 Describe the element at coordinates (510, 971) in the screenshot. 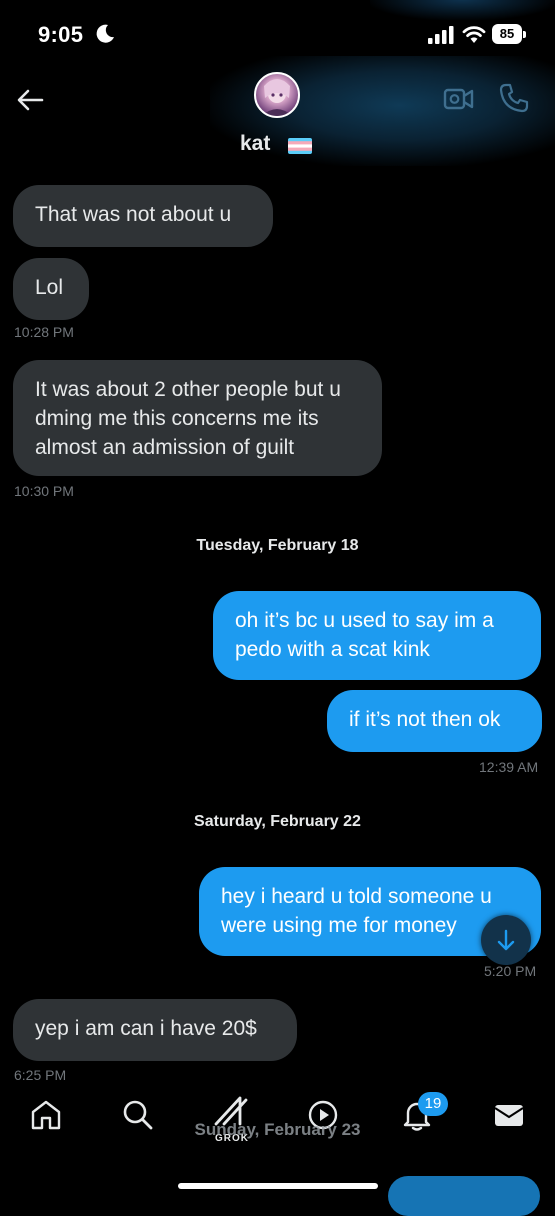

I see `message-timestamp: 5:20 PM` at that location.